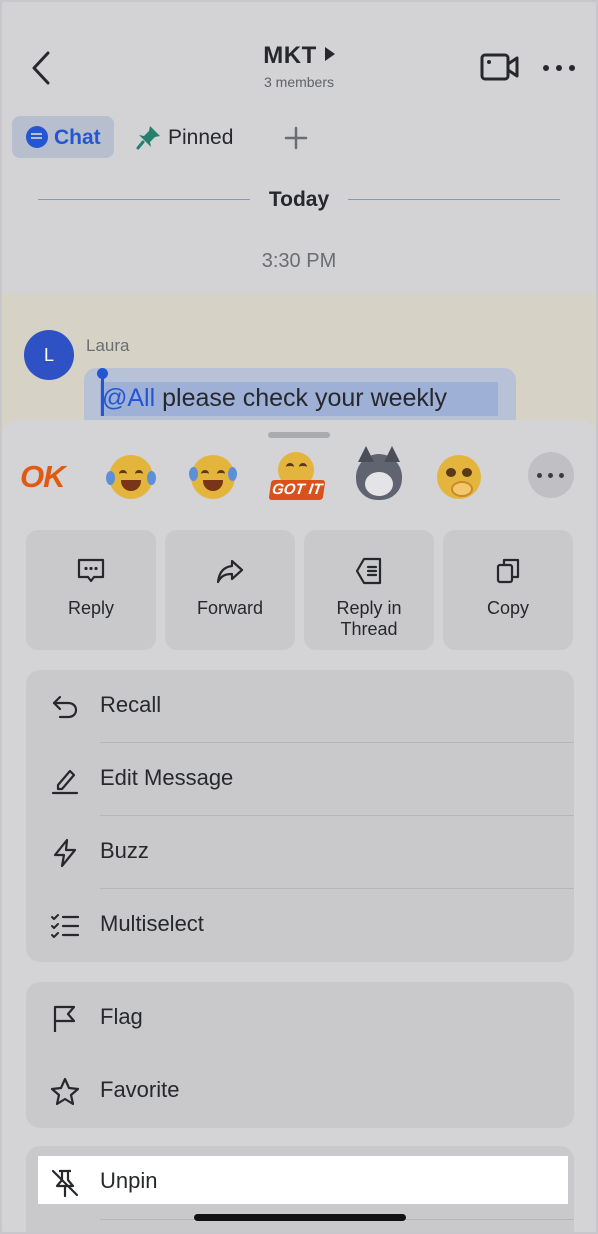  Describe the element at coordinates (300, 779) in the screenshot. I see `menu-item-edit-message: Edit Message` at that location.